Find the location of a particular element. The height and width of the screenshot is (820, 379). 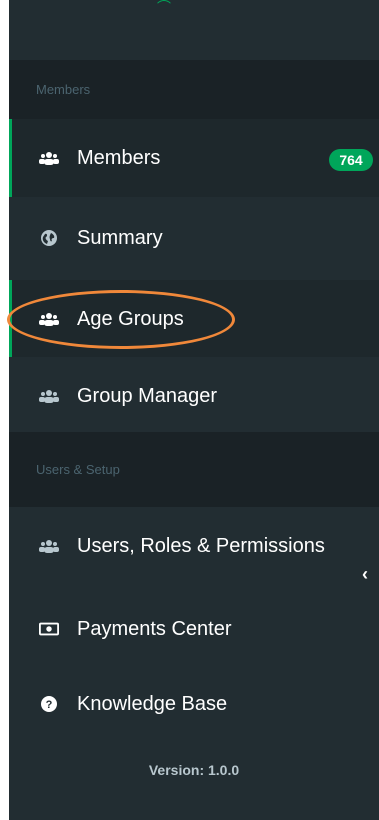

sidebar-item-group-manager: Group Manager is located at coordinates (194, 396).